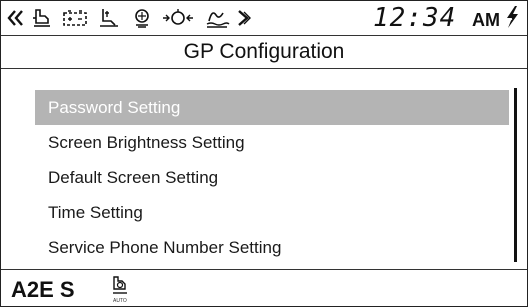 The width and height of the screenshot is (528, 307). I want to click on engine-oil-icon, so click(42, 18).